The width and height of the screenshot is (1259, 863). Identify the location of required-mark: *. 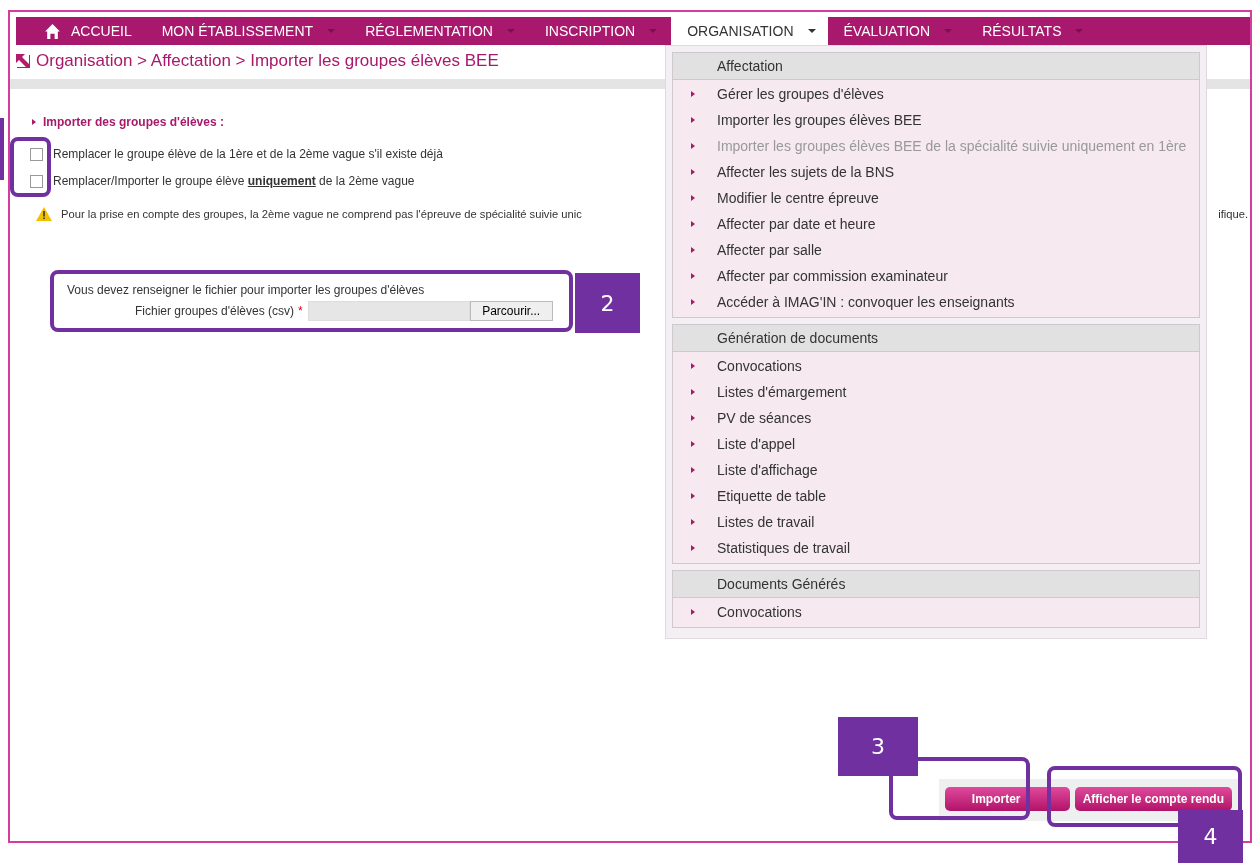
(300, 311).